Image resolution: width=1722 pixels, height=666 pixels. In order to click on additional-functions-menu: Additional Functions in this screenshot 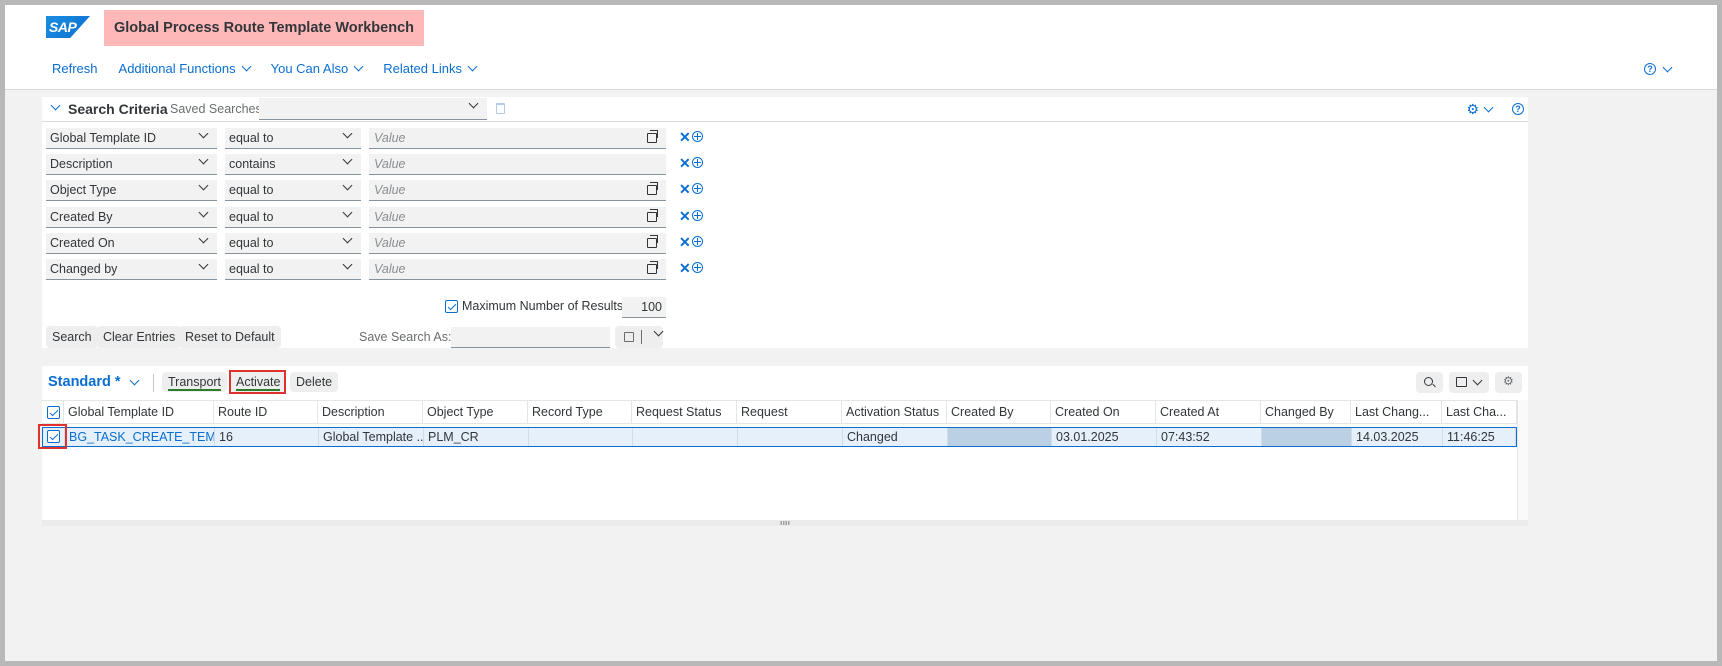, I will do `click(185, 68)`.